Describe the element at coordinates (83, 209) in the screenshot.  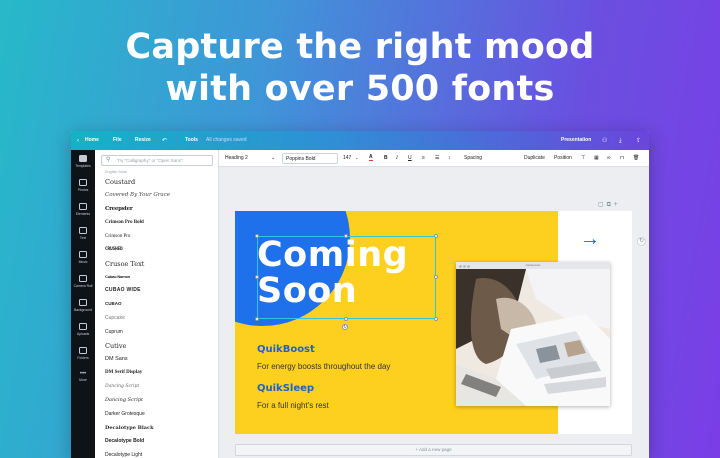
I see `rail-item-elements: Elements` at that location.